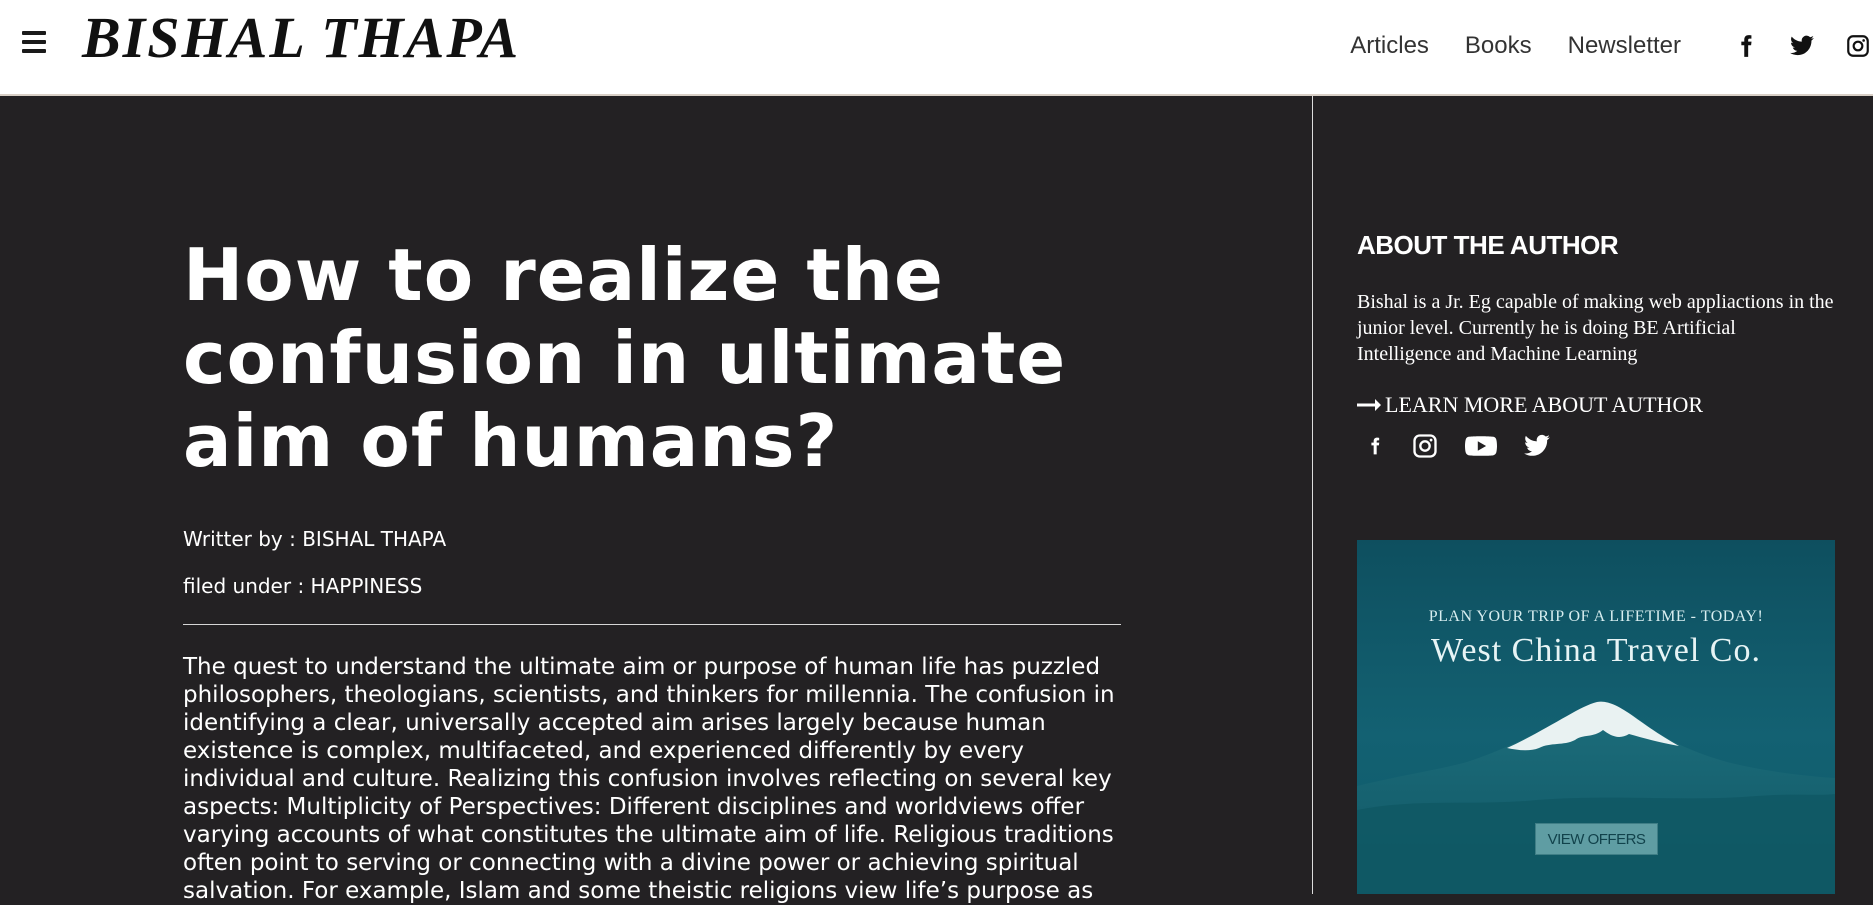  I want to click on learn-more-link: LEARN MORE ABOUT AUTHOR, so click(1530, 405).